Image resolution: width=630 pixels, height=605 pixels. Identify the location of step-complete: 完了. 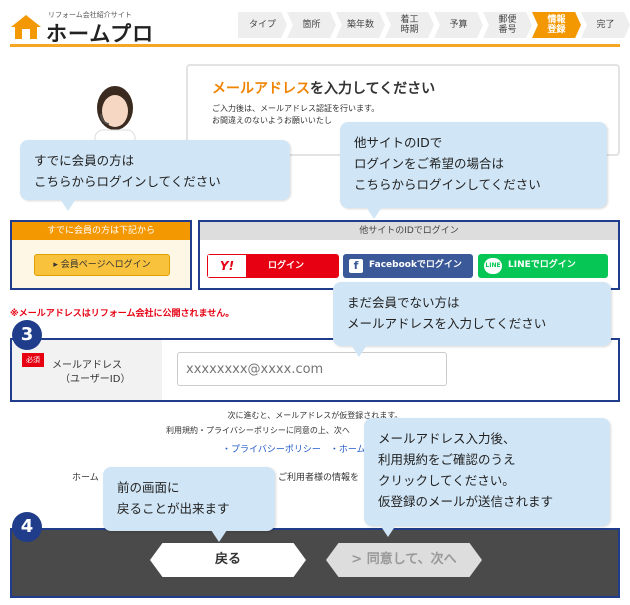
(605, 25).